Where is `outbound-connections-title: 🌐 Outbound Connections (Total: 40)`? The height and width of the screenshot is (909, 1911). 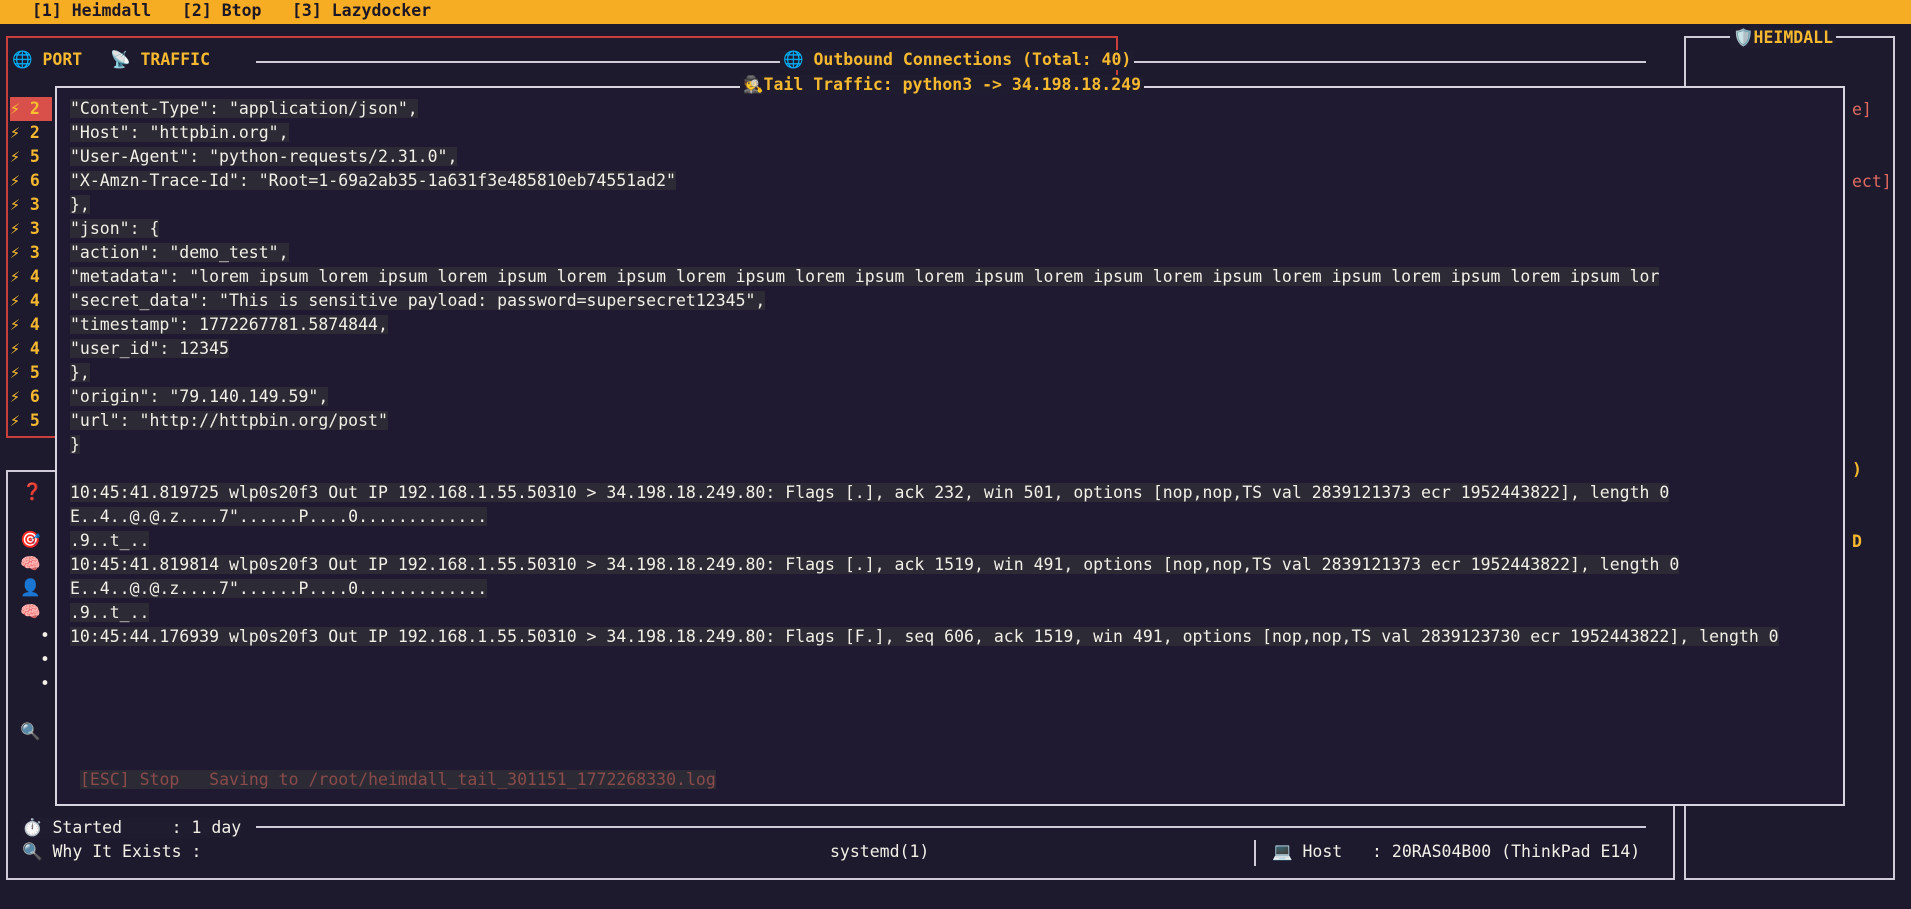
outbound-connections-title: 🌐 Outbound Connections (Total: 40) is located at coordinates (957, 60).